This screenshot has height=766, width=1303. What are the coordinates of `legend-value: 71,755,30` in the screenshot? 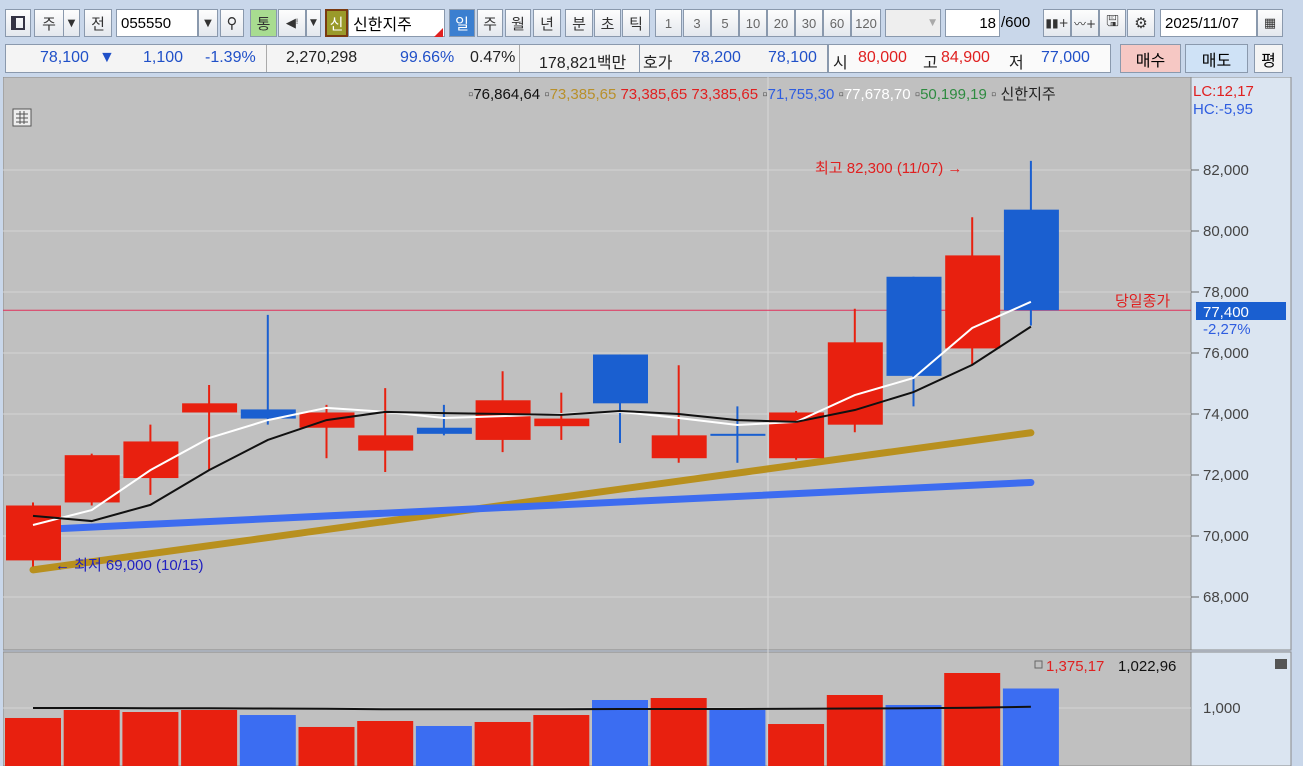 It's located at (801, 94).